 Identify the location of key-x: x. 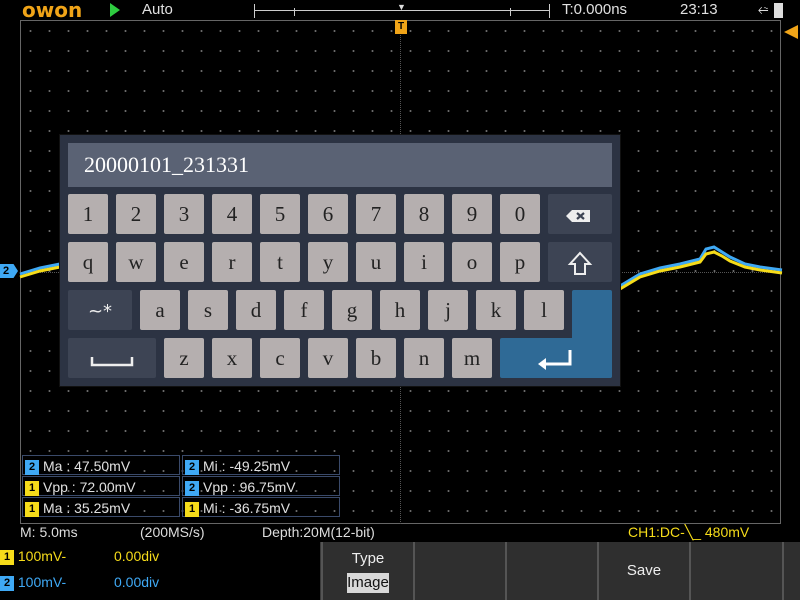
(232, 358).